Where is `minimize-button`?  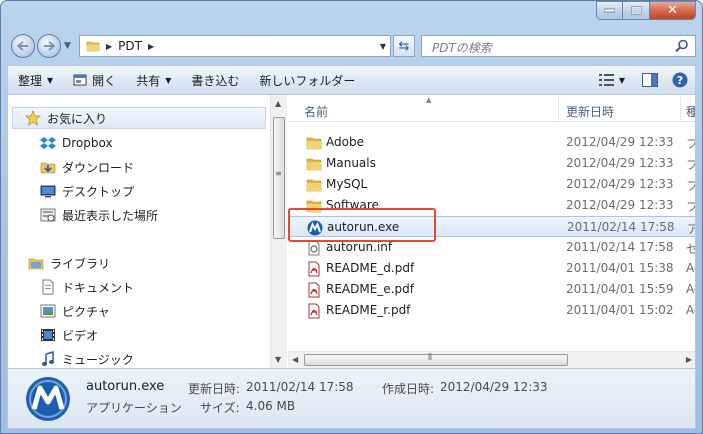 minimize-button is located at coordinates (609, 10).